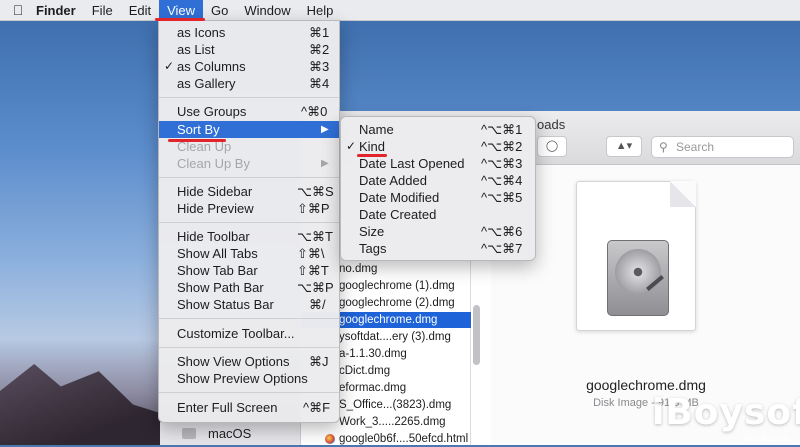 Image resolution: width=800 pixels, height=447 pixels. What do you see at coordinates (663, 147) in the screenshot?
I see `search-icon: ⚲` at bounding box center [663, 147].